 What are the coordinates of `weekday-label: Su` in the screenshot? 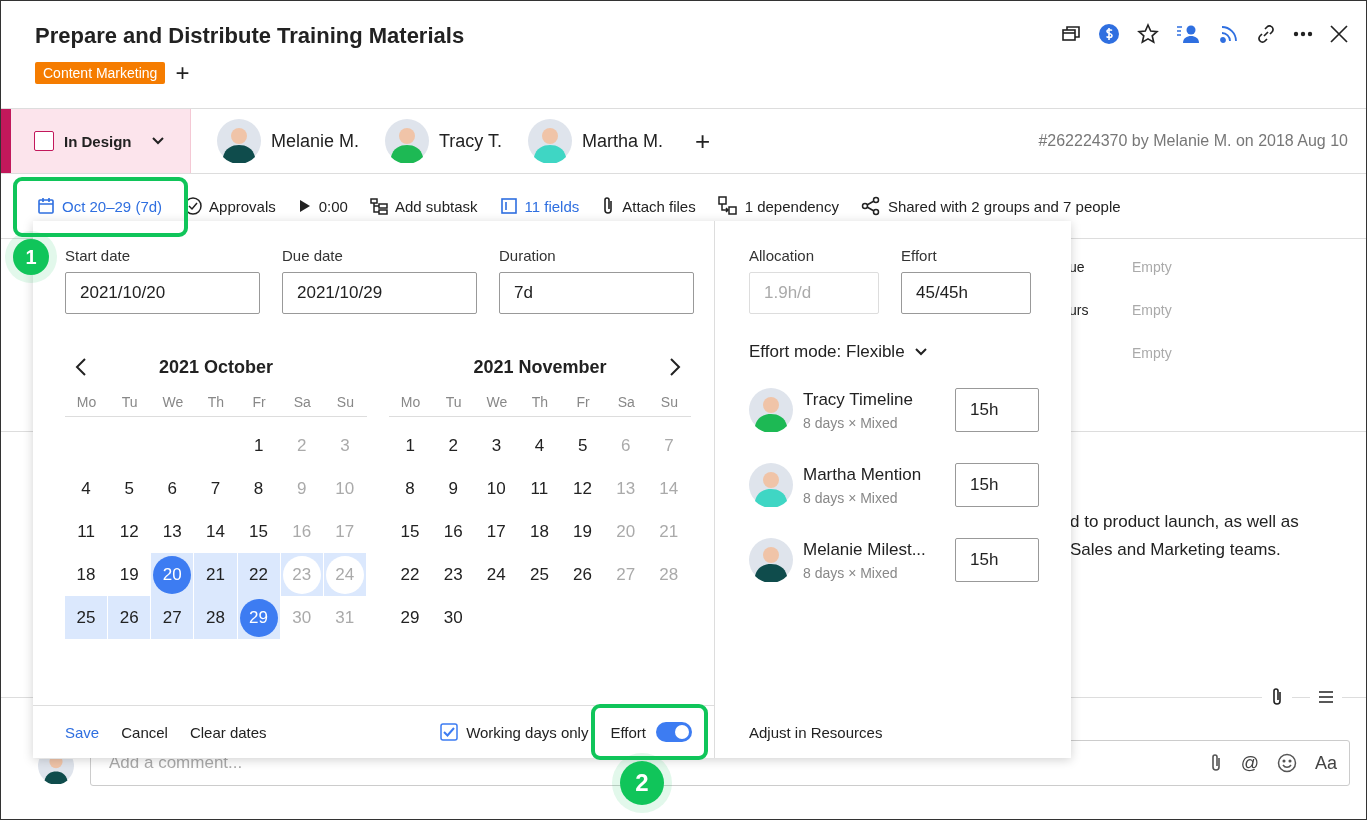 It's located at (345, 402).